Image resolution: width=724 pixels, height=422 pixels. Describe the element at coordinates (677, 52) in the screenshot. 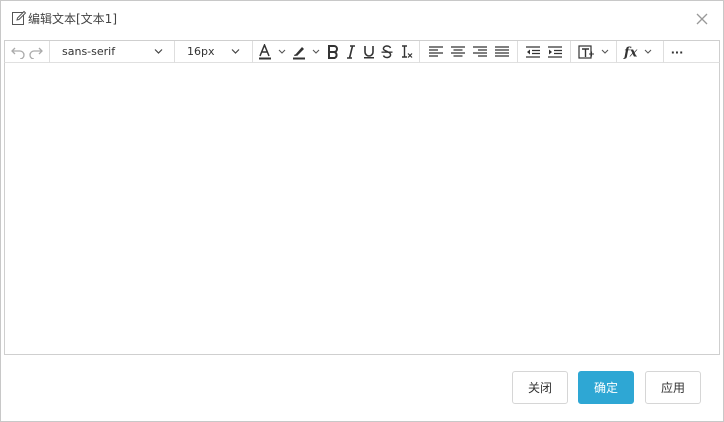

I see `more-button: ···` at that location.